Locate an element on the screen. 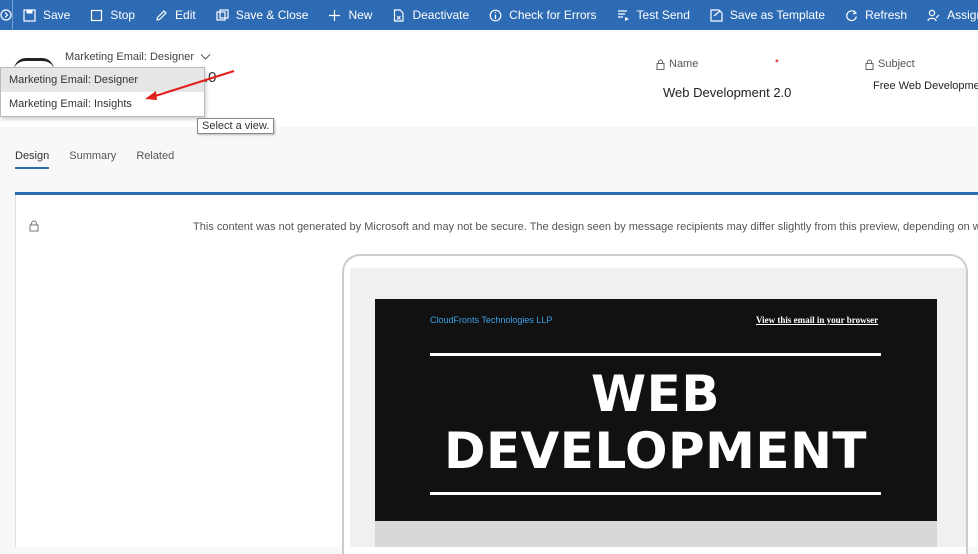 Image resolution: width=978 pixels, height=554 pixels. stop-icon is located at coordinates (97, 15).